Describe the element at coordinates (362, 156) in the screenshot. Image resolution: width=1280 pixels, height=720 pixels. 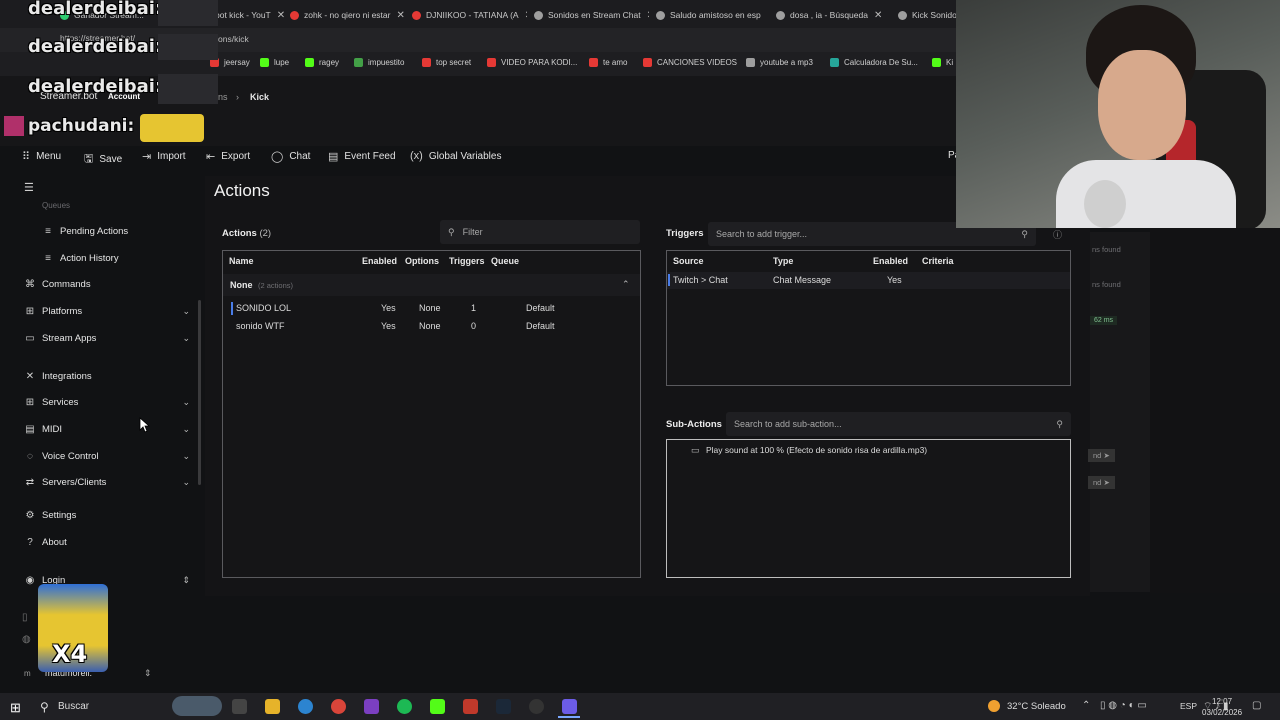
I see `event-feed-button: ▤ Event Feed` at that location.